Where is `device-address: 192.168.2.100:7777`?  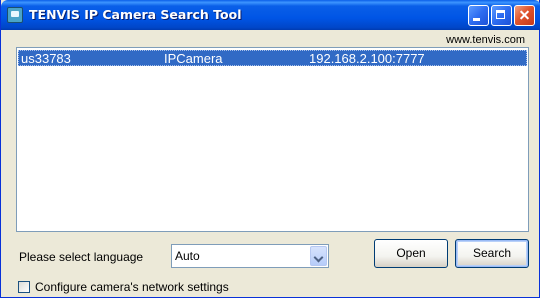
device-address: 192.168.2.100:7777 is located at coordinates (367, 58).